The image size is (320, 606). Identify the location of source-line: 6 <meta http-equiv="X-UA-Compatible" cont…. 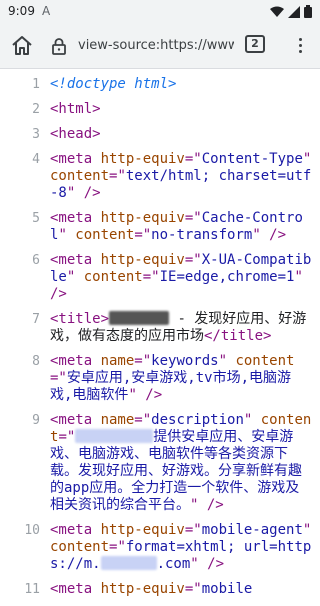
(160, 277).